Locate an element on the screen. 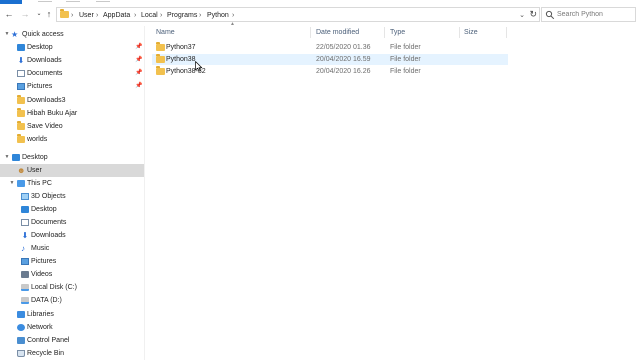 Image resolution: width=640 pixels, height=360 pixels. nav-network: Network is located at coordinates (72, 327).